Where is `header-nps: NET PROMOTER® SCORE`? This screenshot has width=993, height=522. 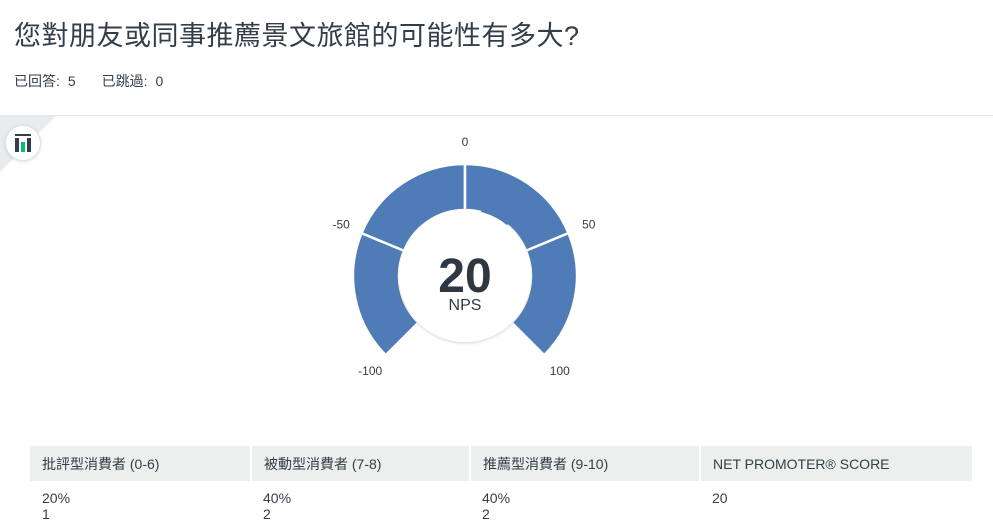
header-nps: NET PROMOTER® SCORE is located at coordinates (836, 463).